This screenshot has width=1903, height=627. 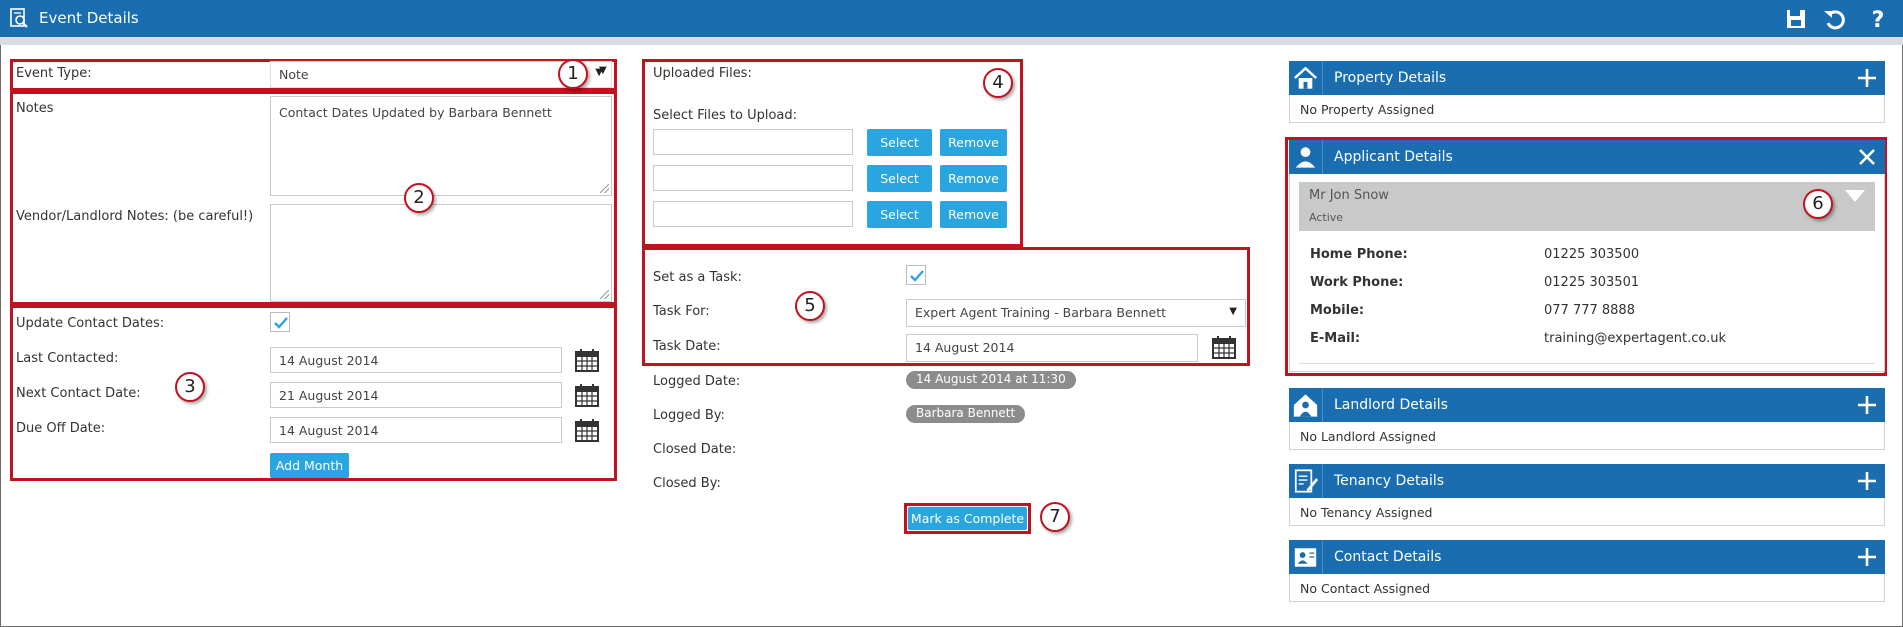 I want to click on divider, so click(x=1587, y=363).